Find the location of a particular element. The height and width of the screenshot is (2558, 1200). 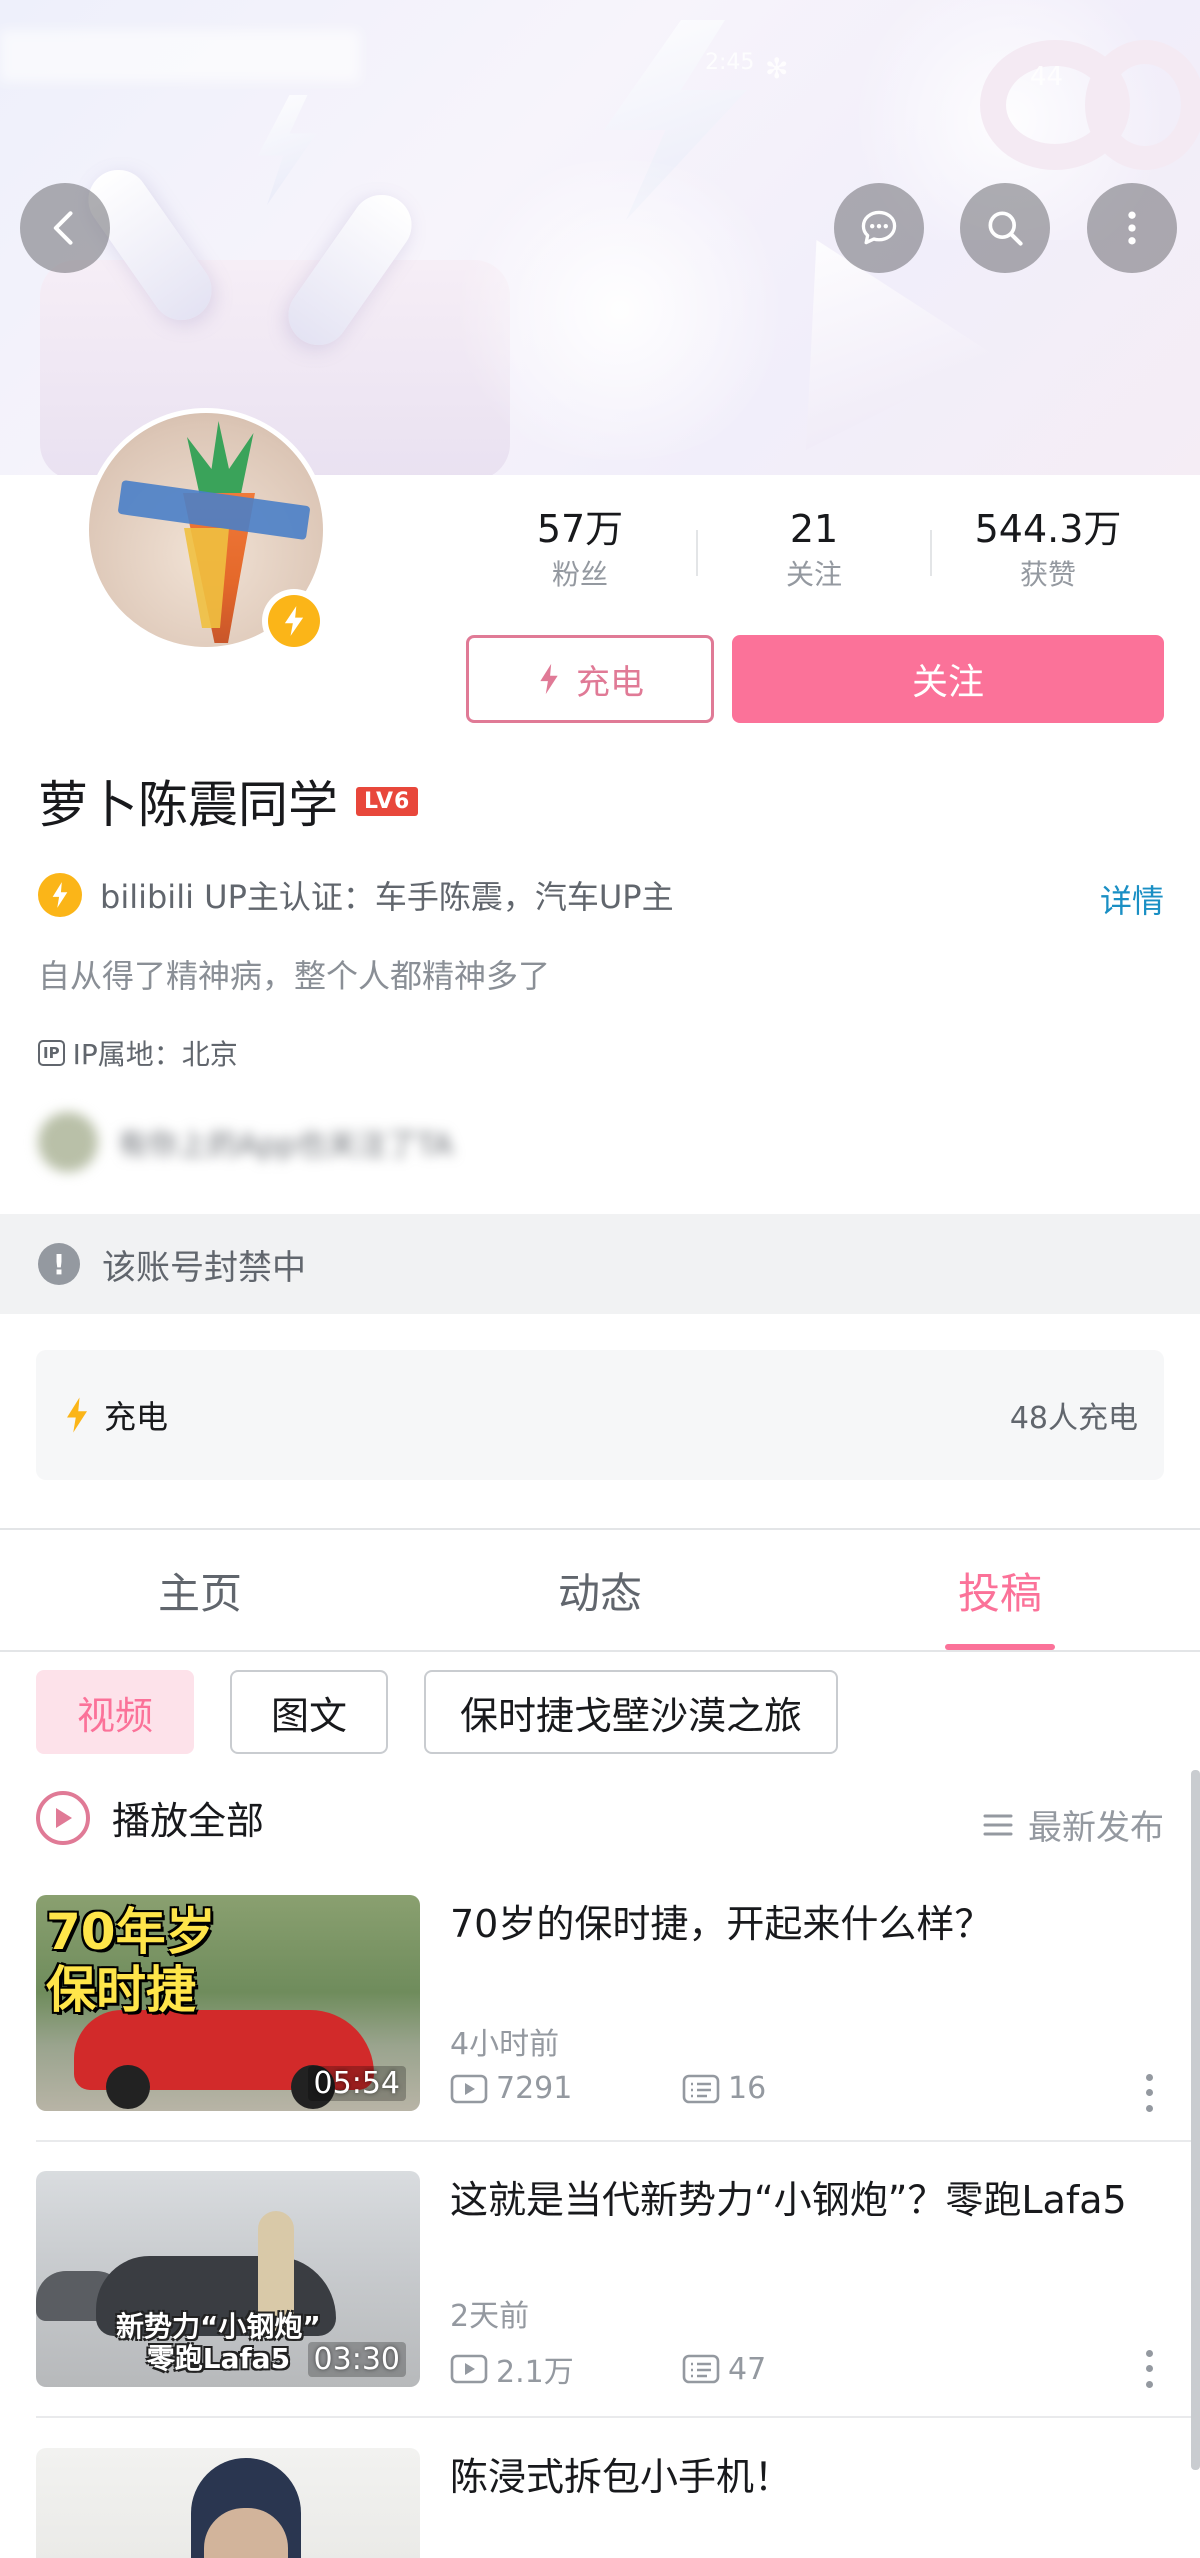

bluetooth-icon: ✻ is located at coordinates (777, 68).